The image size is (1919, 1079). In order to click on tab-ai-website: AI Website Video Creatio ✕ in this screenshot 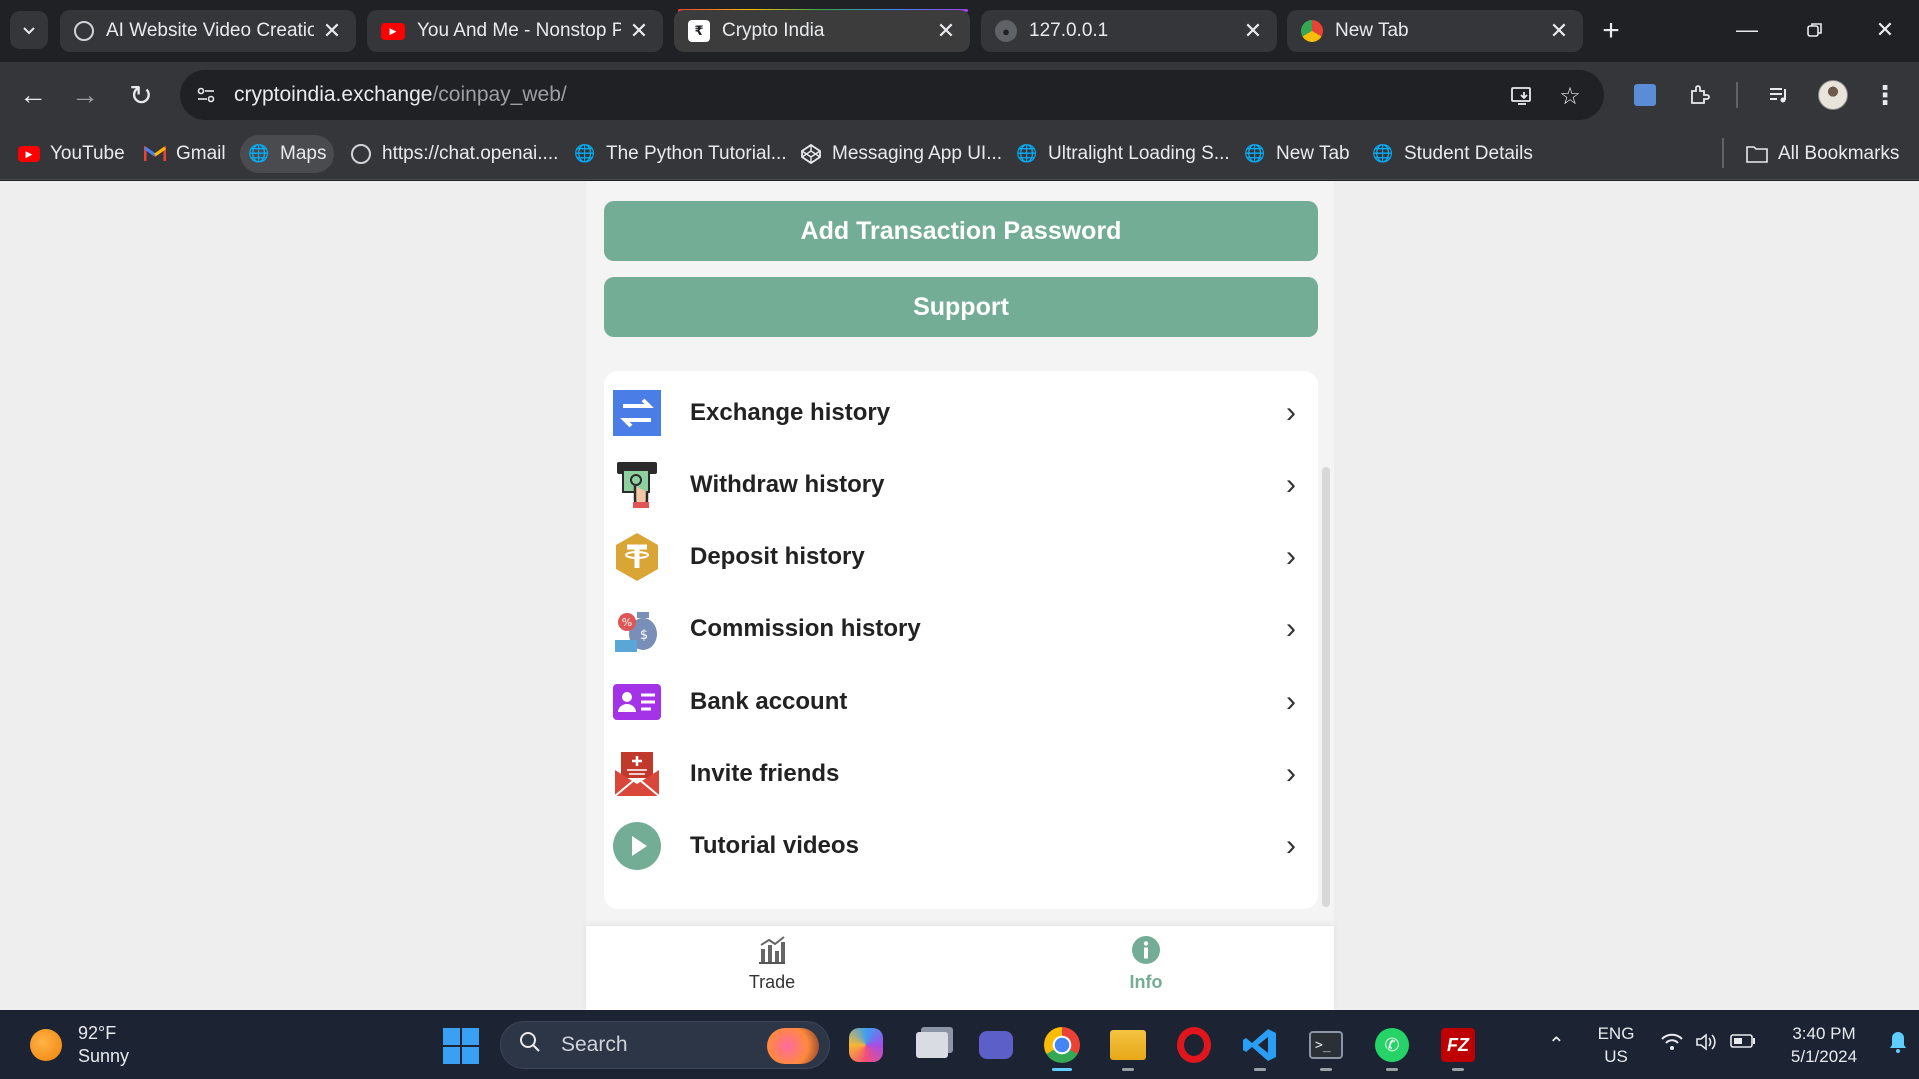, I will do `click(208, 31)`.